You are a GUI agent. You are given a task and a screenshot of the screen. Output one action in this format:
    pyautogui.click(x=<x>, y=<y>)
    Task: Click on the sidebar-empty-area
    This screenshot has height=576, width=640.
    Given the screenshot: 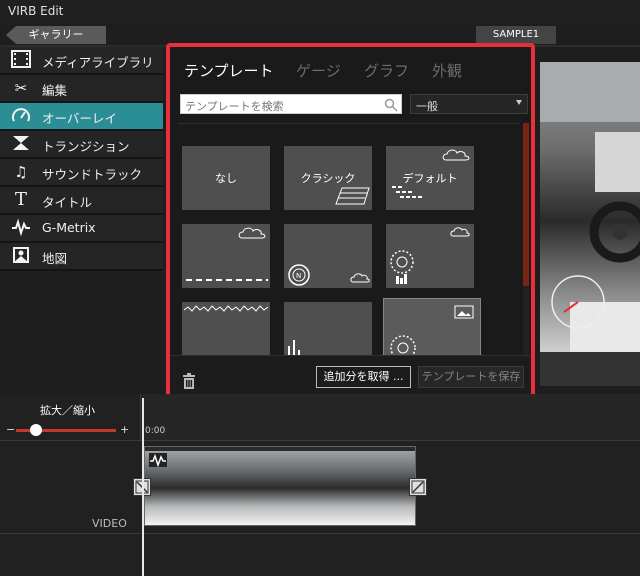 What is the action you would take?
    pyautogui.click(x=81, y=328)
    